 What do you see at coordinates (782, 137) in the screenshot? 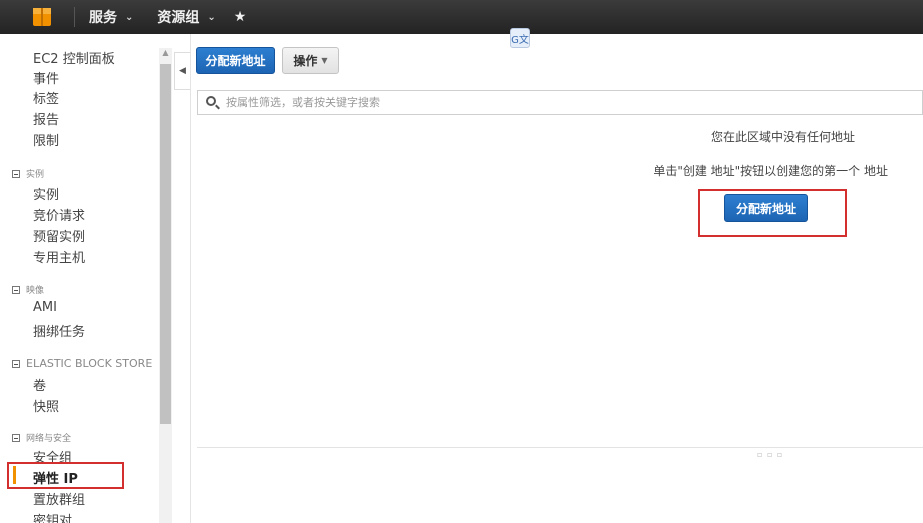
I see `empty-state-message: 您在此区域中没有任何地址` at bounding box center [782, 137].